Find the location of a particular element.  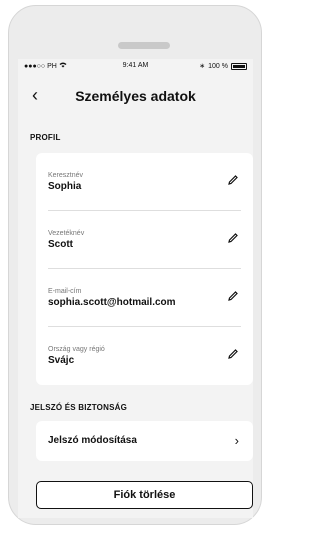

last-name-row: Vezetéknév Scott is located at coordinates (144, 240).